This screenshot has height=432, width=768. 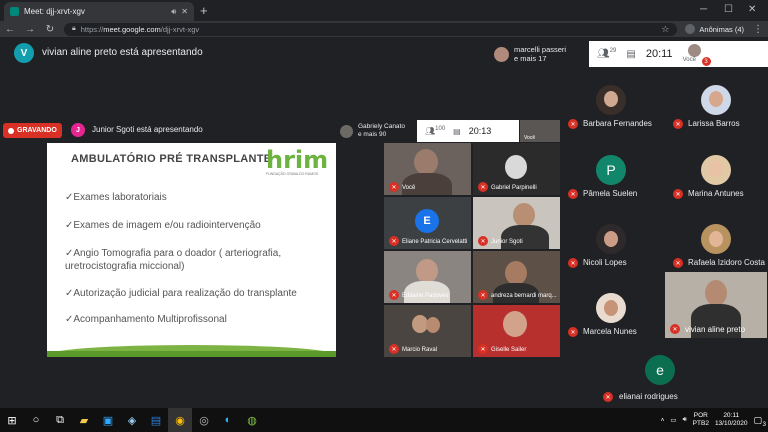 What do you see at coordinates (759, 421) in the screenshot?
I see `notification-icon: ▢ 3` at bounding box center [759, 421].